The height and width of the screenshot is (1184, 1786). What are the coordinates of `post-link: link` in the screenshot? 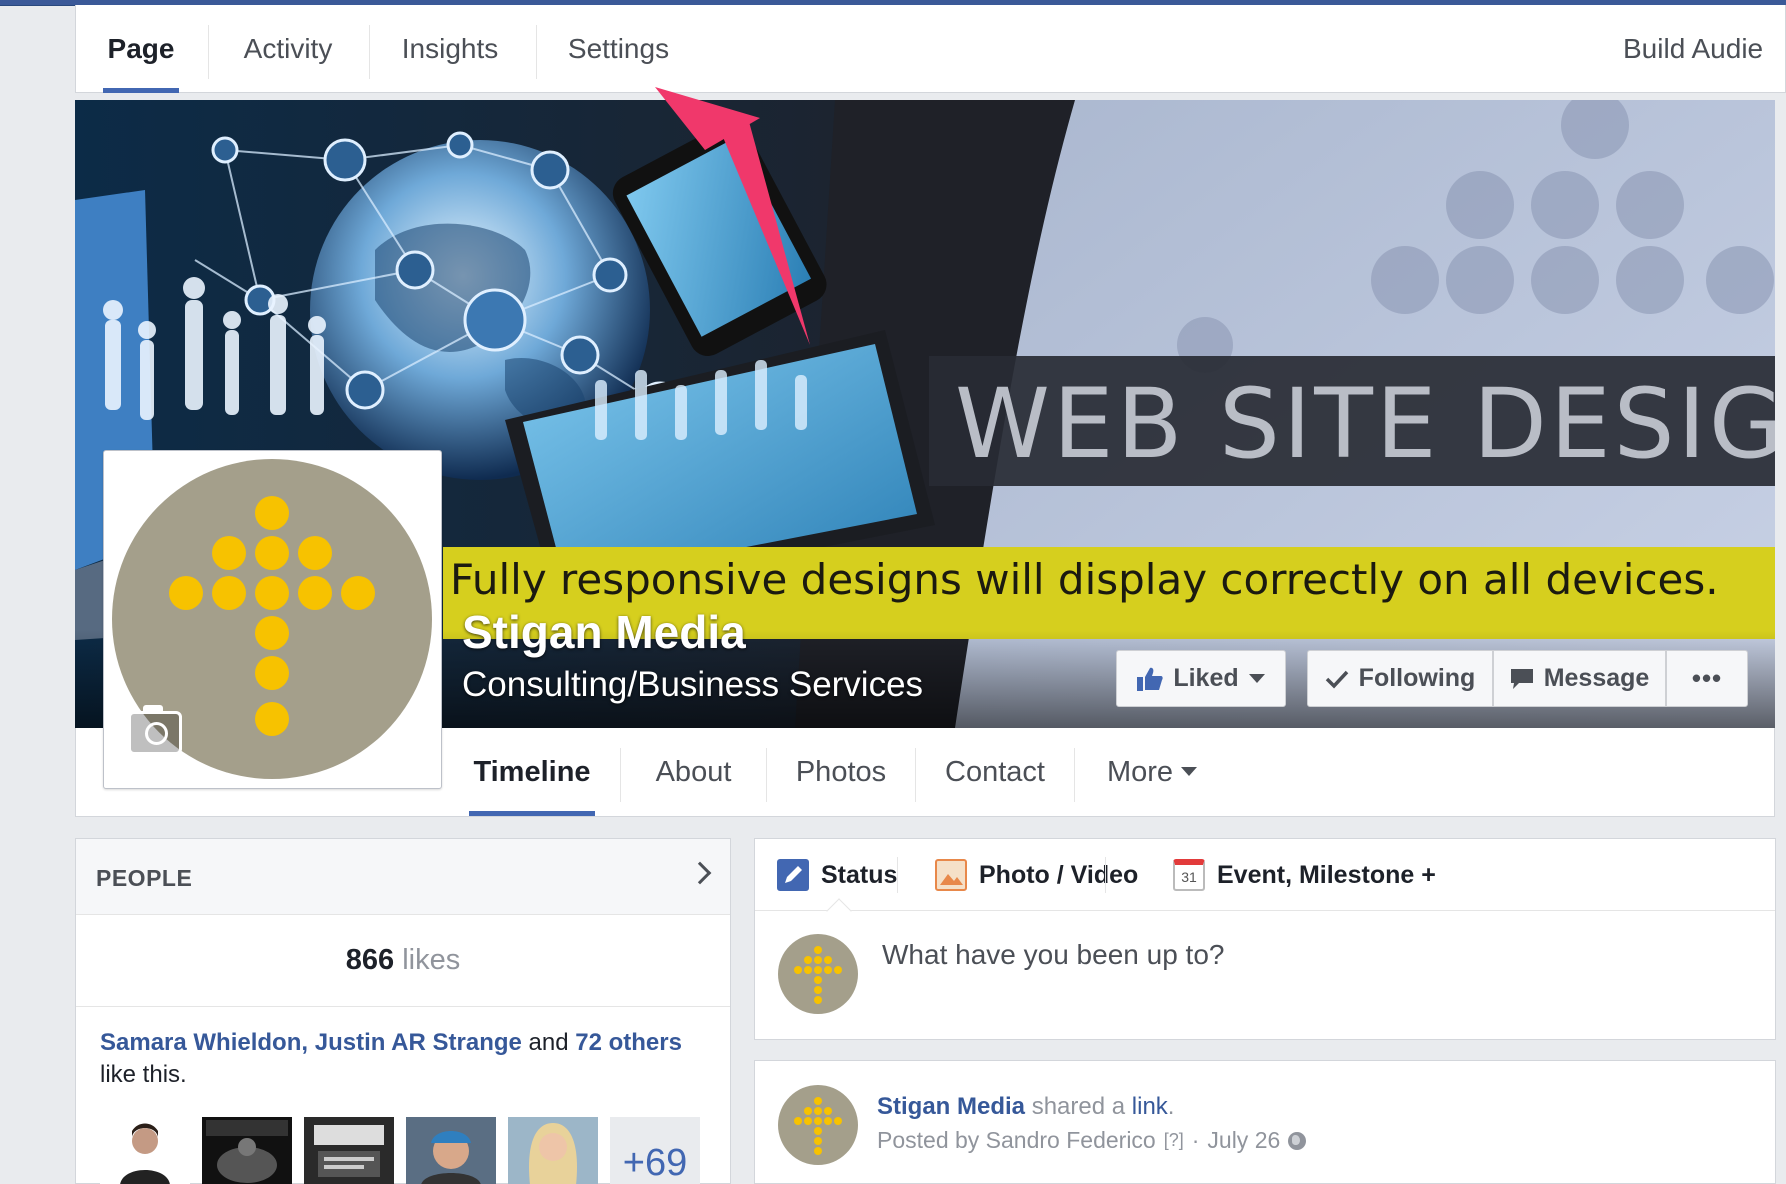 It's located at (1150, 1106).